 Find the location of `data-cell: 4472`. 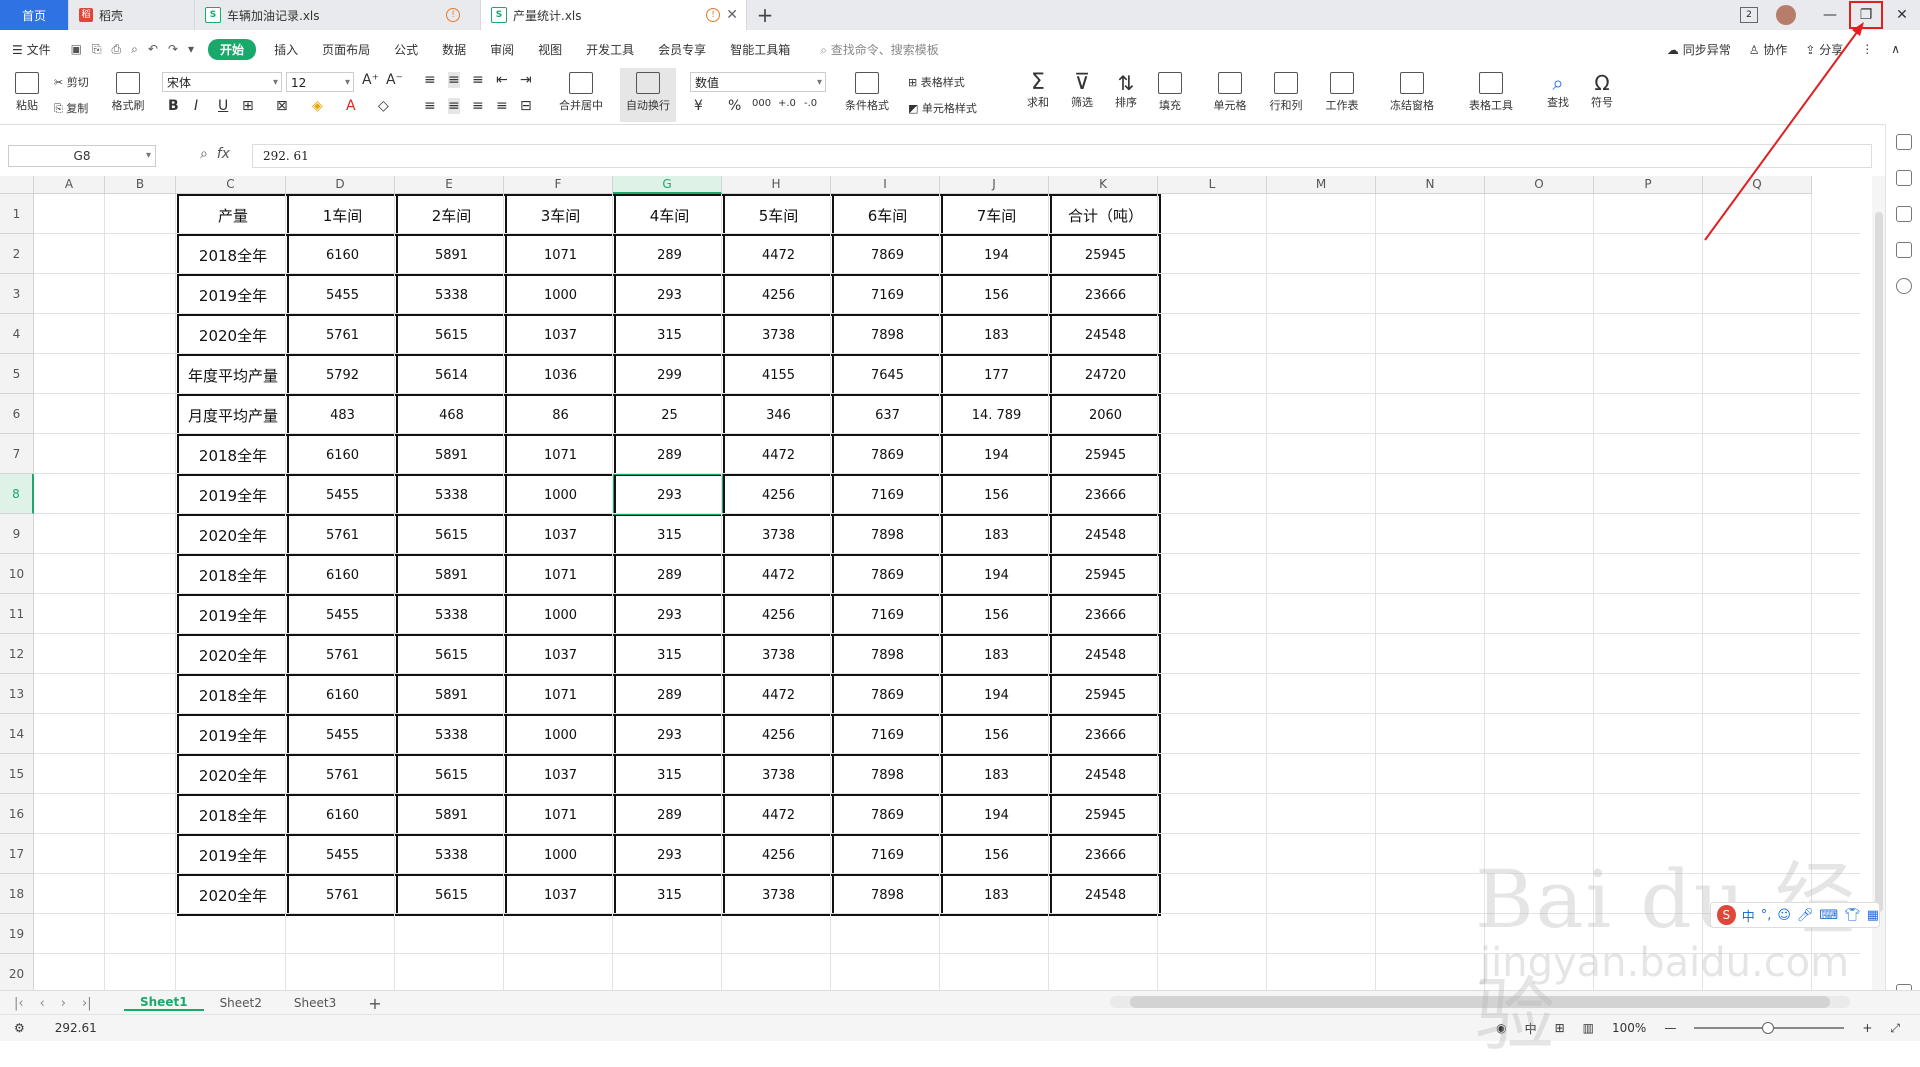

data-cell: 4472 is located at coordinates (778, 695).